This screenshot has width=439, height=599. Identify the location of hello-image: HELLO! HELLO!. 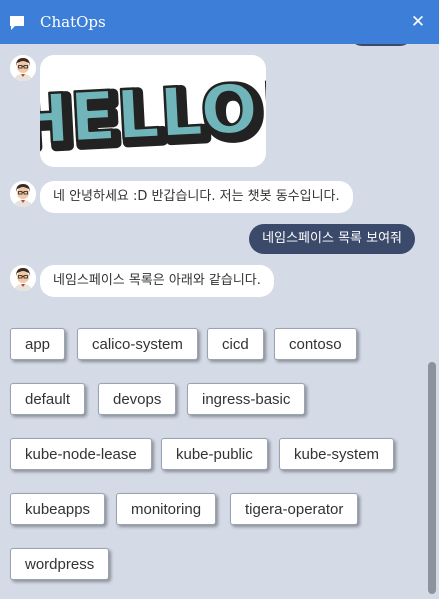
(153, 117).